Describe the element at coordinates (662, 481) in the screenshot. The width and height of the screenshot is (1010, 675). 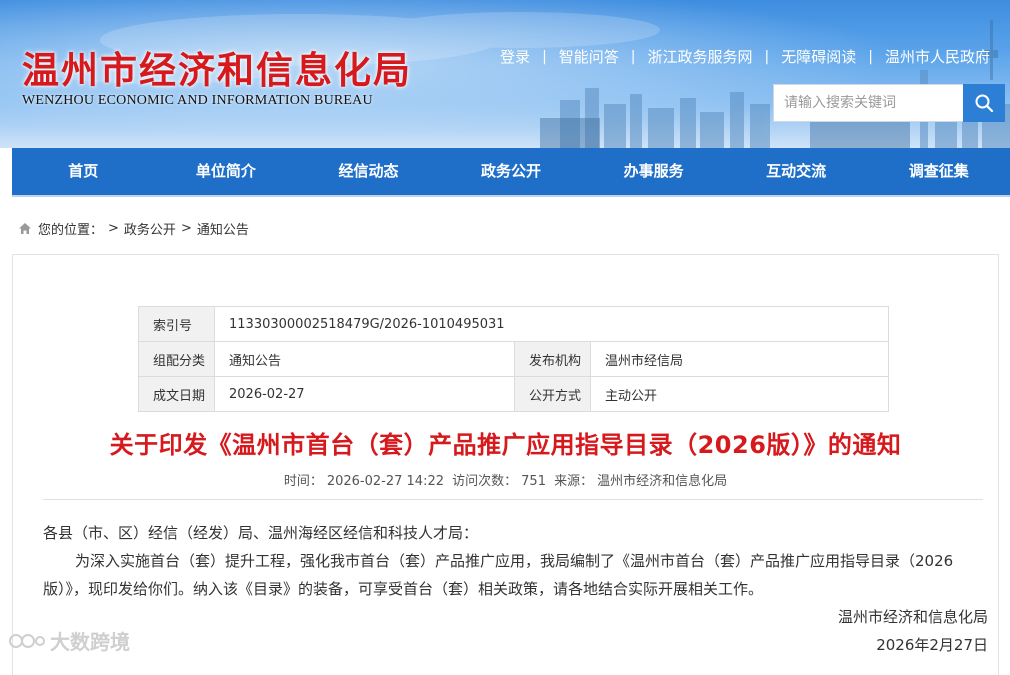
I see `source-value: 温州市经济和信息化局` at that location.